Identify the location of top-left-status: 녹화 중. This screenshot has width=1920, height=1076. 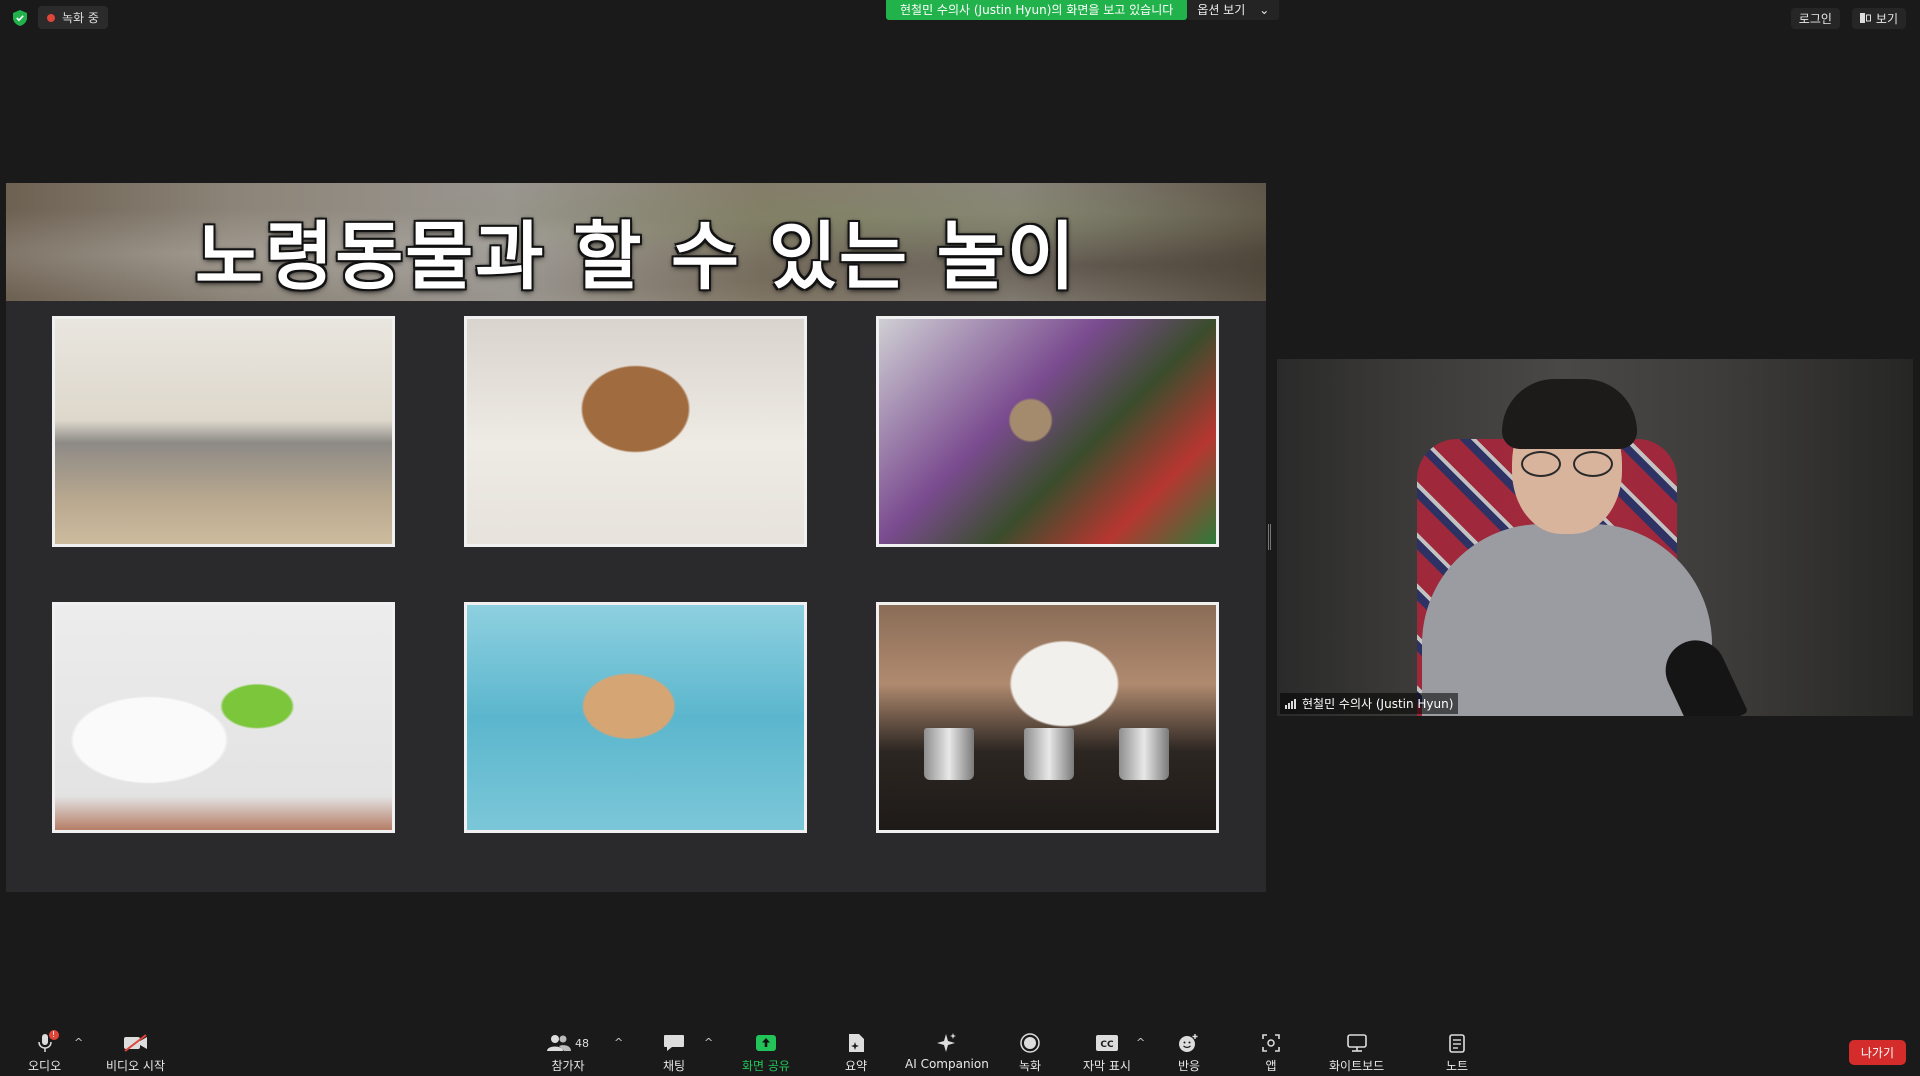
(60, 17).